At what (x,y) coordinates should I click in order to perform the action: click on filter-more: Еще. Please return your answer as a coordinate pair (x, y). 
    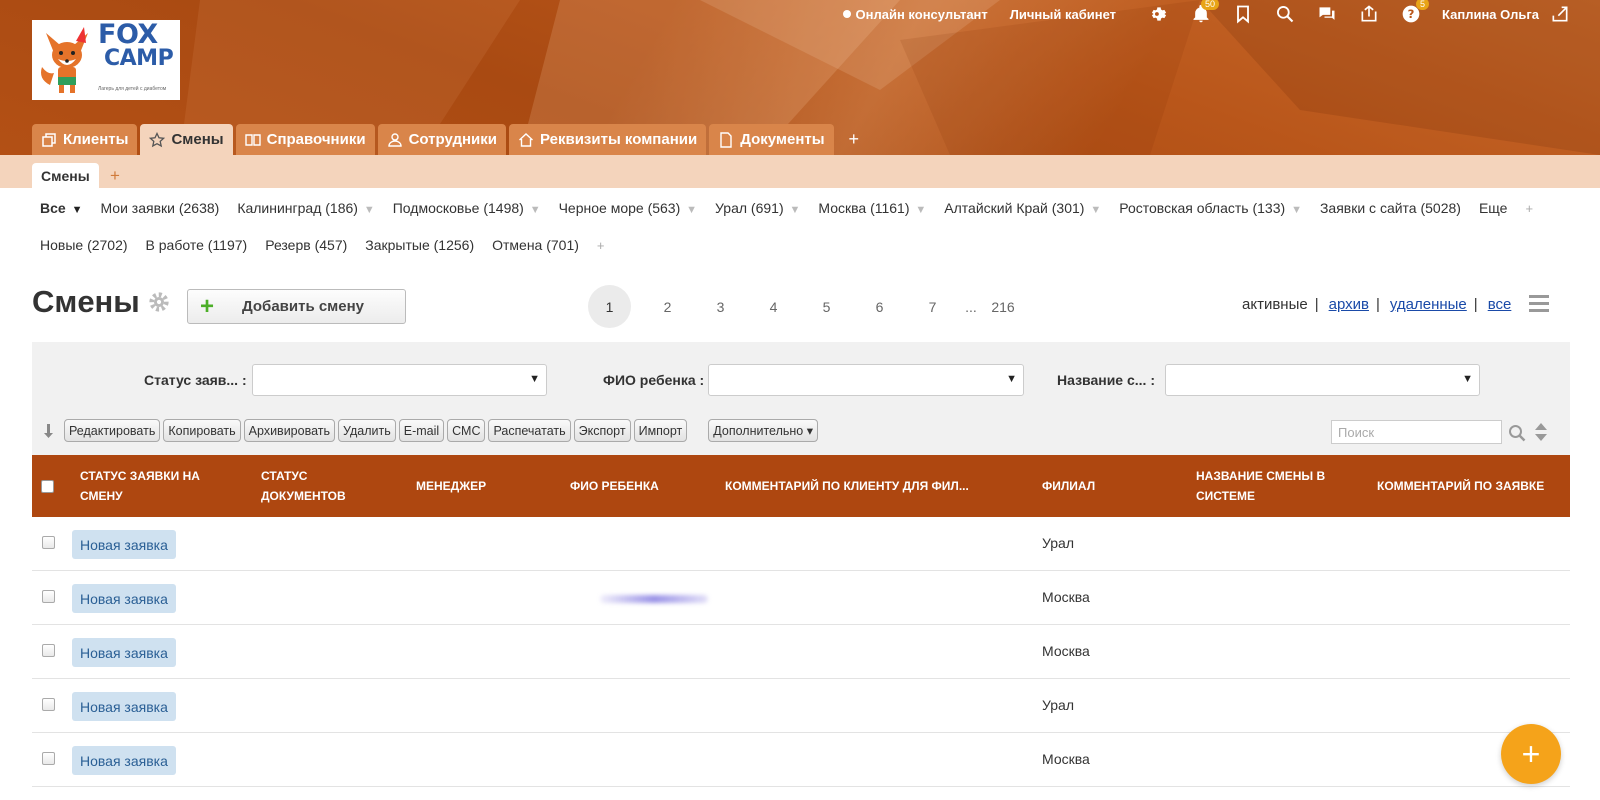
    Looking at the image, I should click on (1493, 208).